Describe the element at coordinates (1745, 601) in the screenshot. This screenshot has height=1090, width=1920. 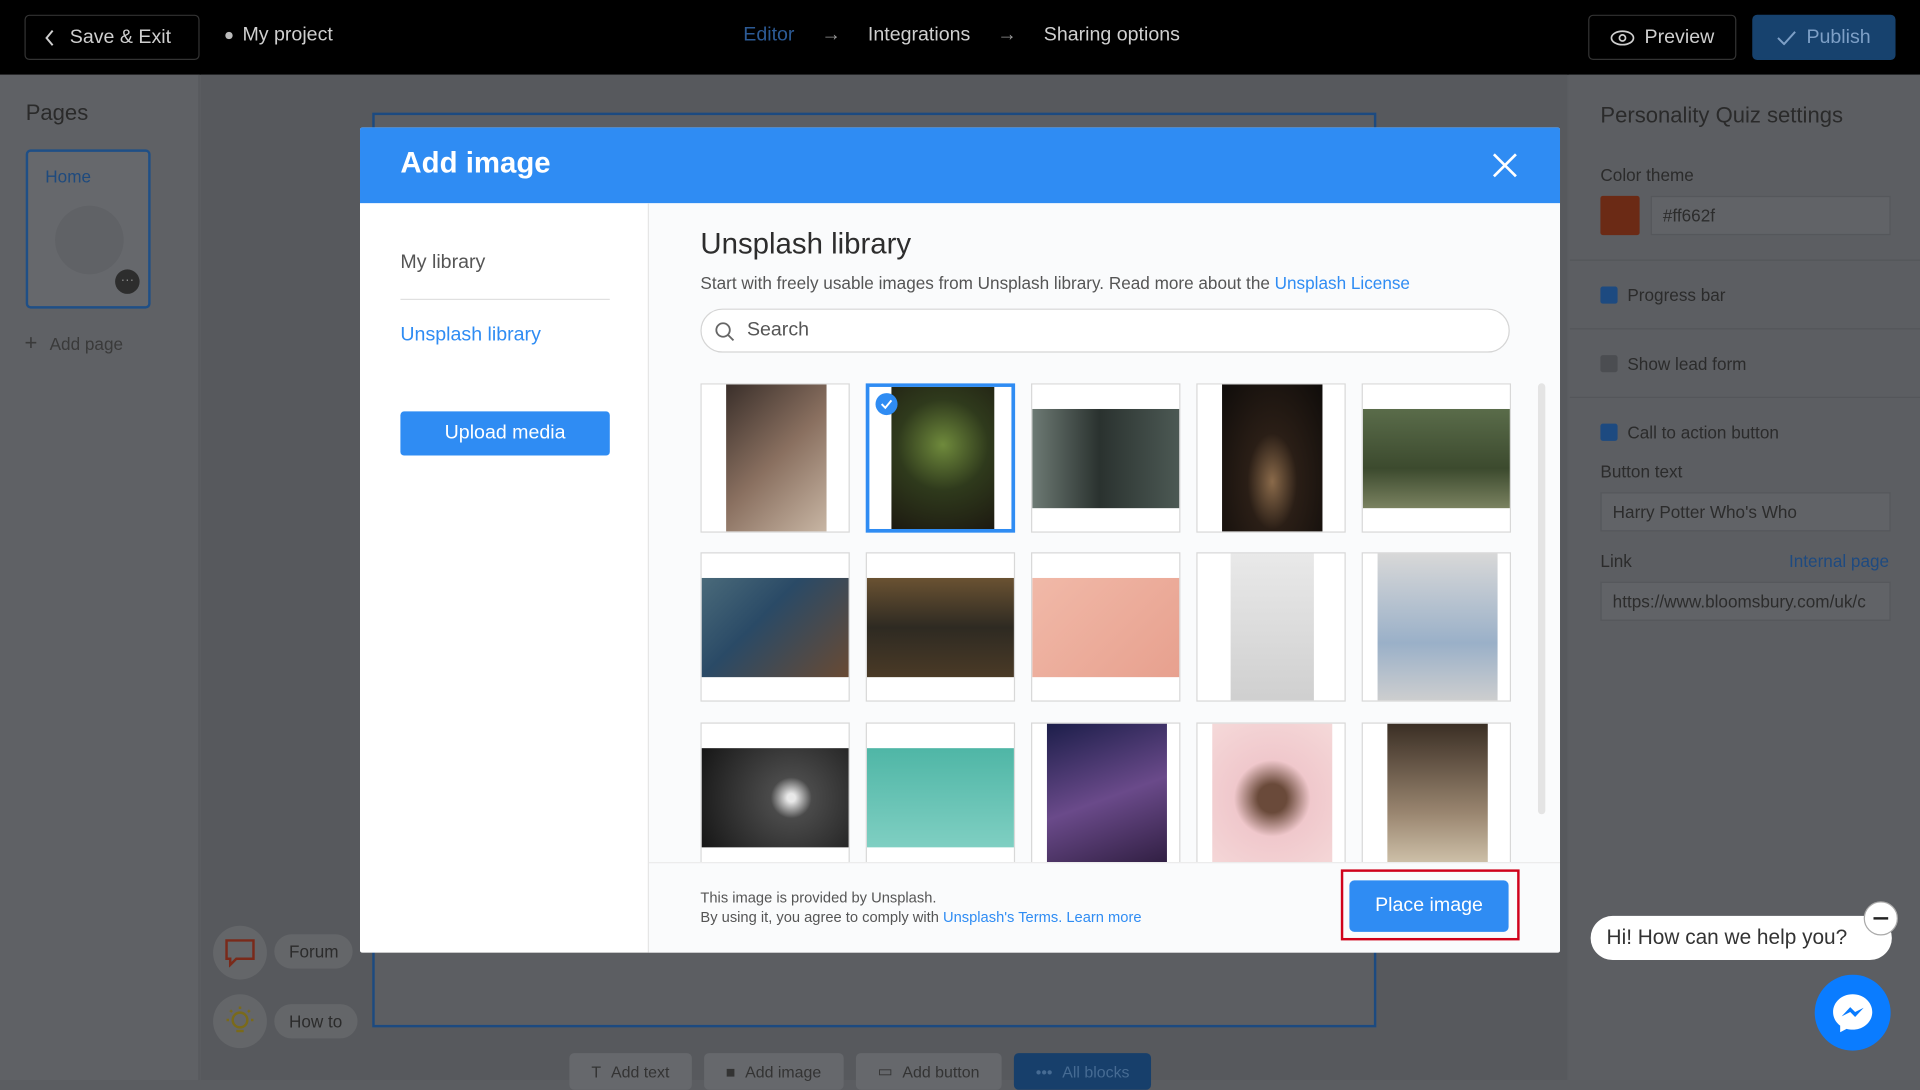
I see `link-input: https://www.bloomsbury.com/uk/c` at that location.